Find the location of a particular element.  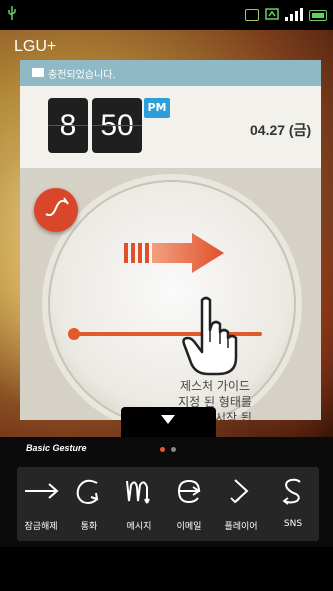

gesture-logo-badge is located at coordinates (56, 210).